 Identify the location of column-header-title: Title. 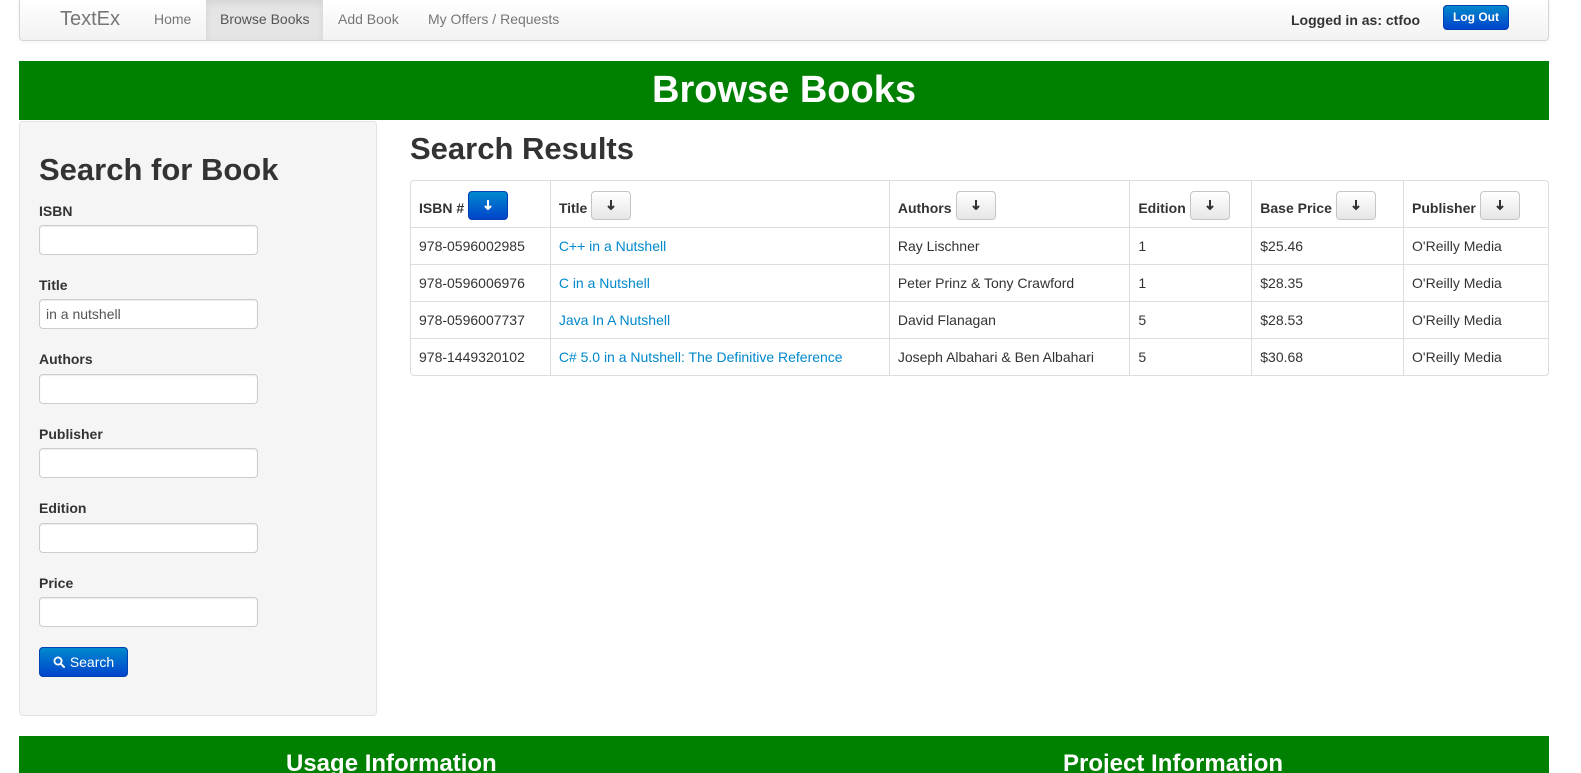
(719, 204).